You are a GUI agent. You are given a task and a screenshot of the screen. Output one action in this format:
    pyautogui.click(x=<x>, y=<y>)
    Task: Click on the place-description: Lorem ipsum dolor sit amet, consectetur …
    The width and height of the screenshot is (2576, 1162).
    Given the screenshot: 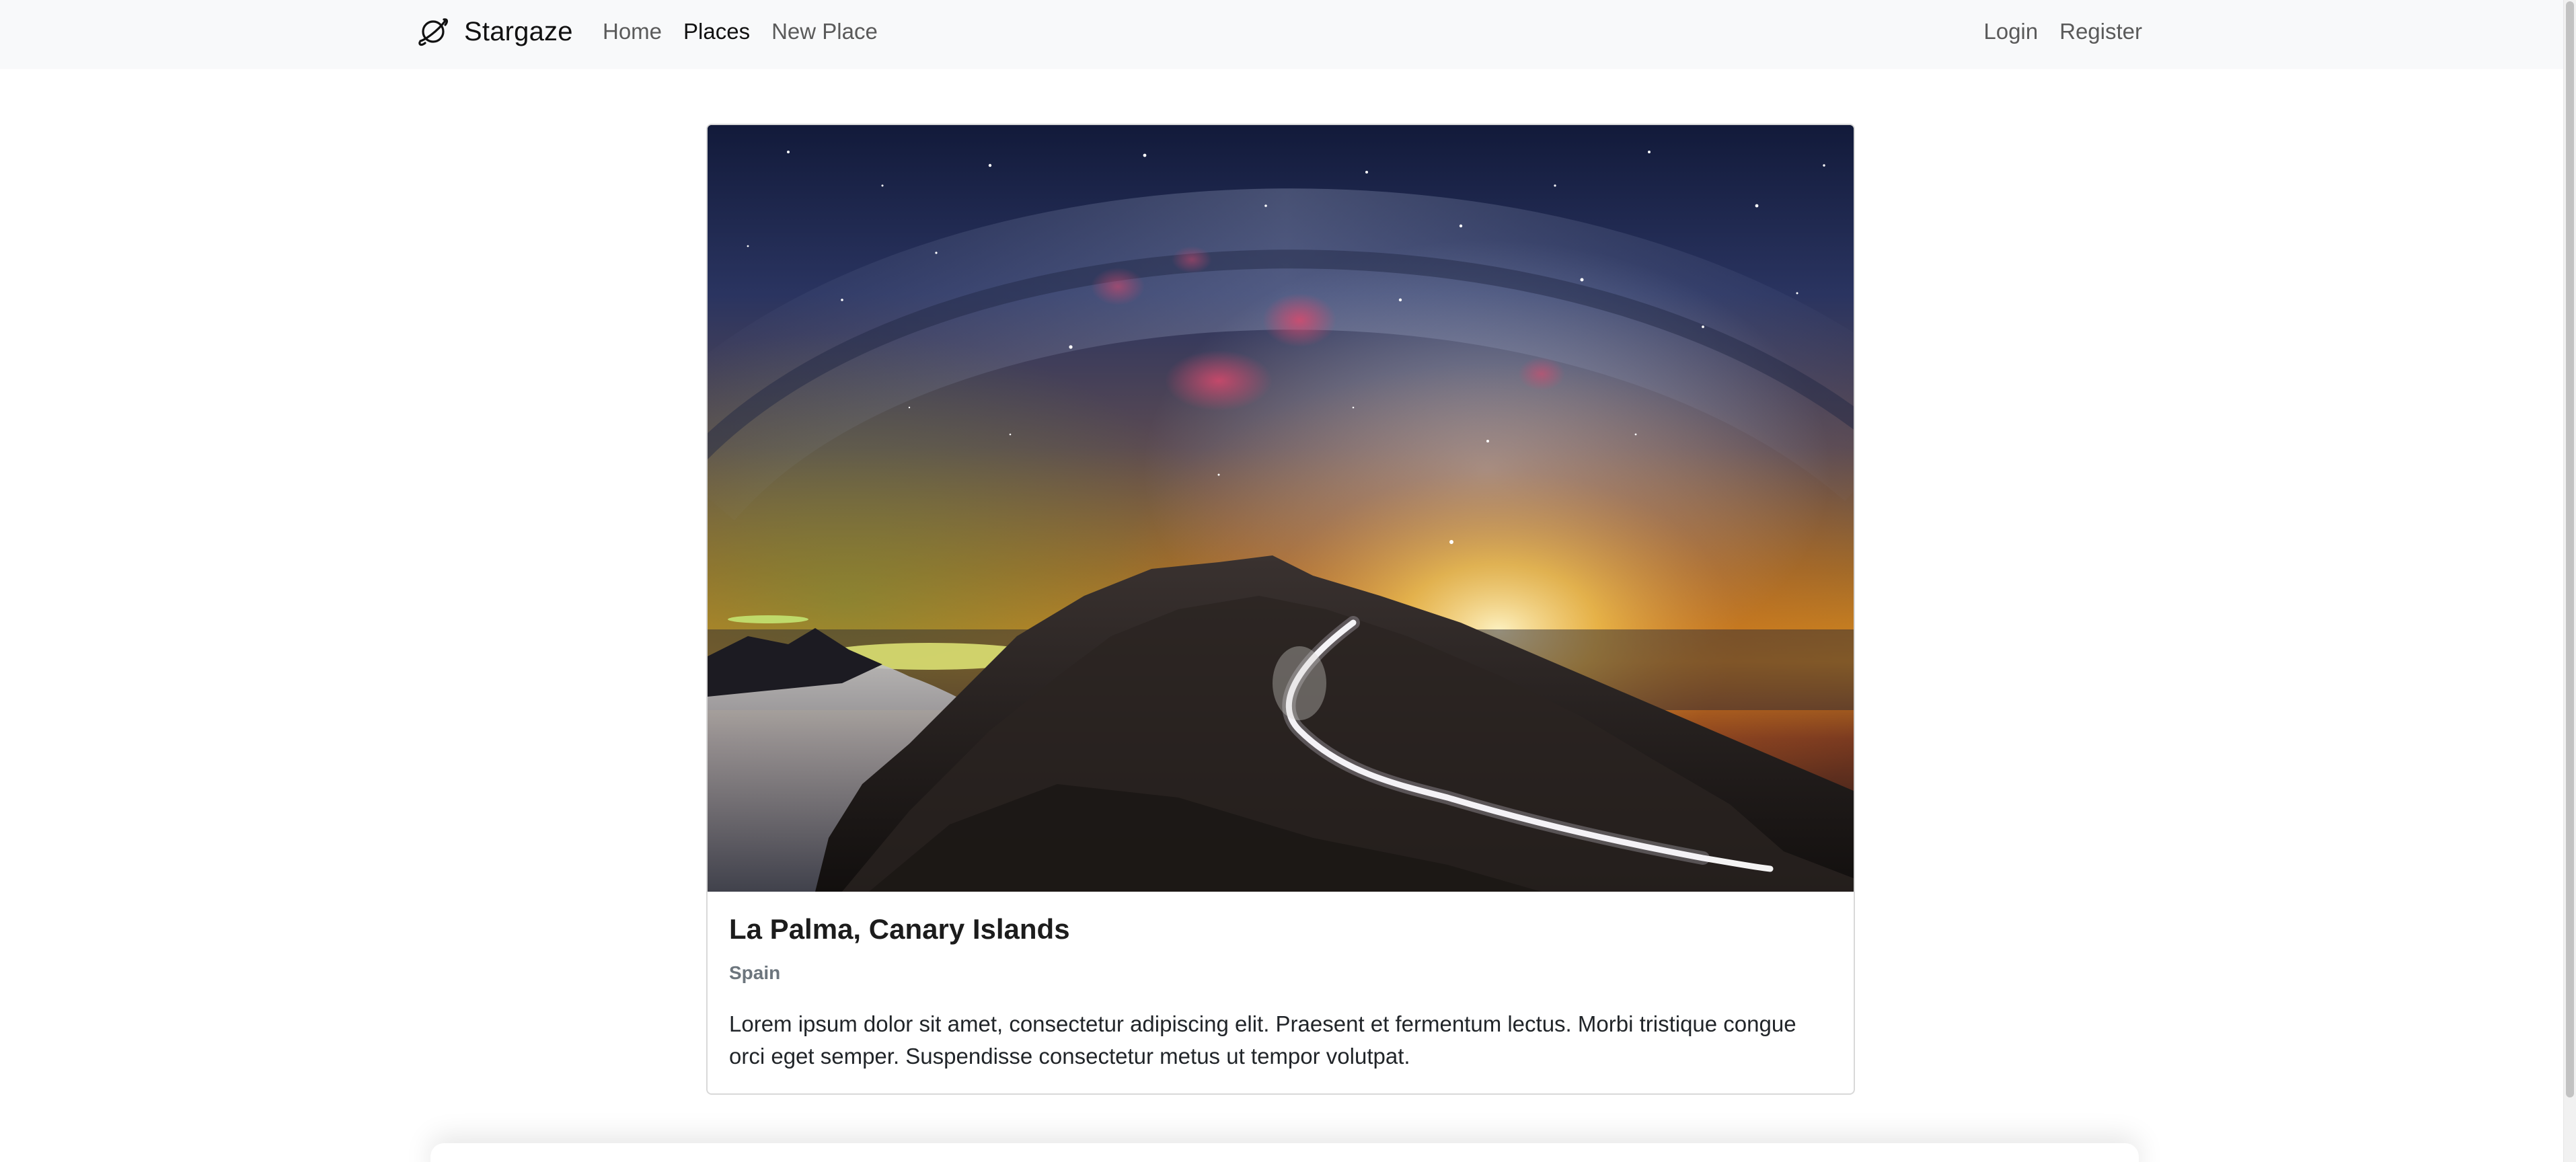 What is the action you would take?
    pyautogui.click(x=1262, y=1040)
    